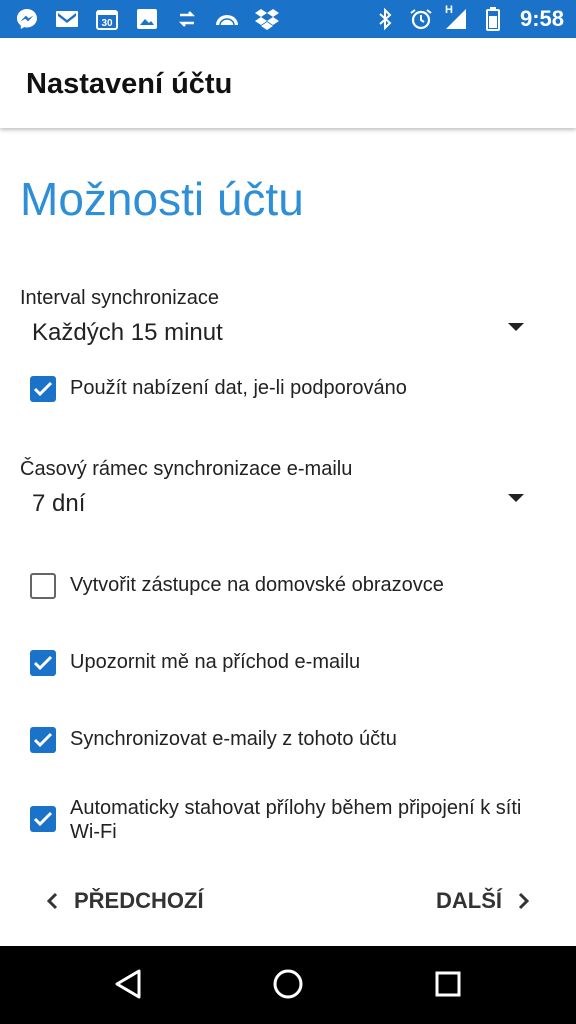  What do you see at coordinates (288, 904) in the screenshot?
I see `wizard-navigation: PŘEDCHOZÍ DALŠÍ` at bounding box center [288, 904].